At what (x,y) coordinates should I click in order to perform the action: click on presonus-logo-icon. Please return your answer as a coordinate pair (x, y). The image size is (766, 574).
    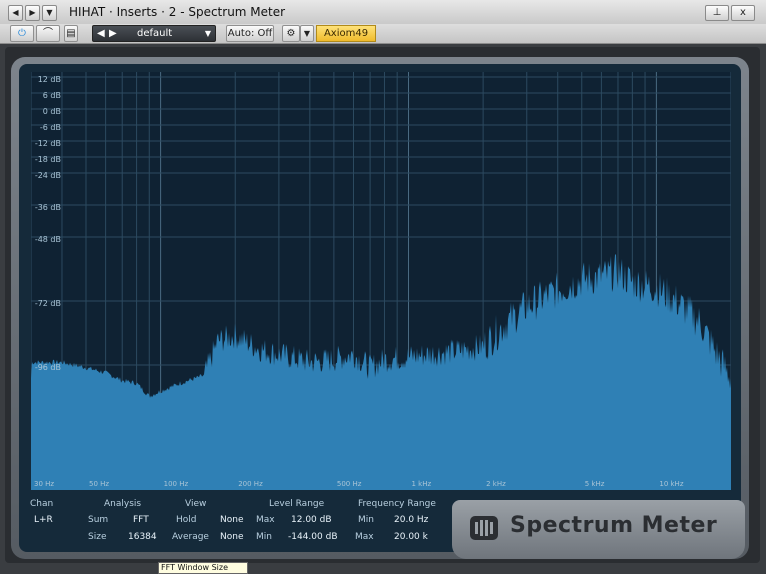
    Looking at the image, I should click on (484, 528).